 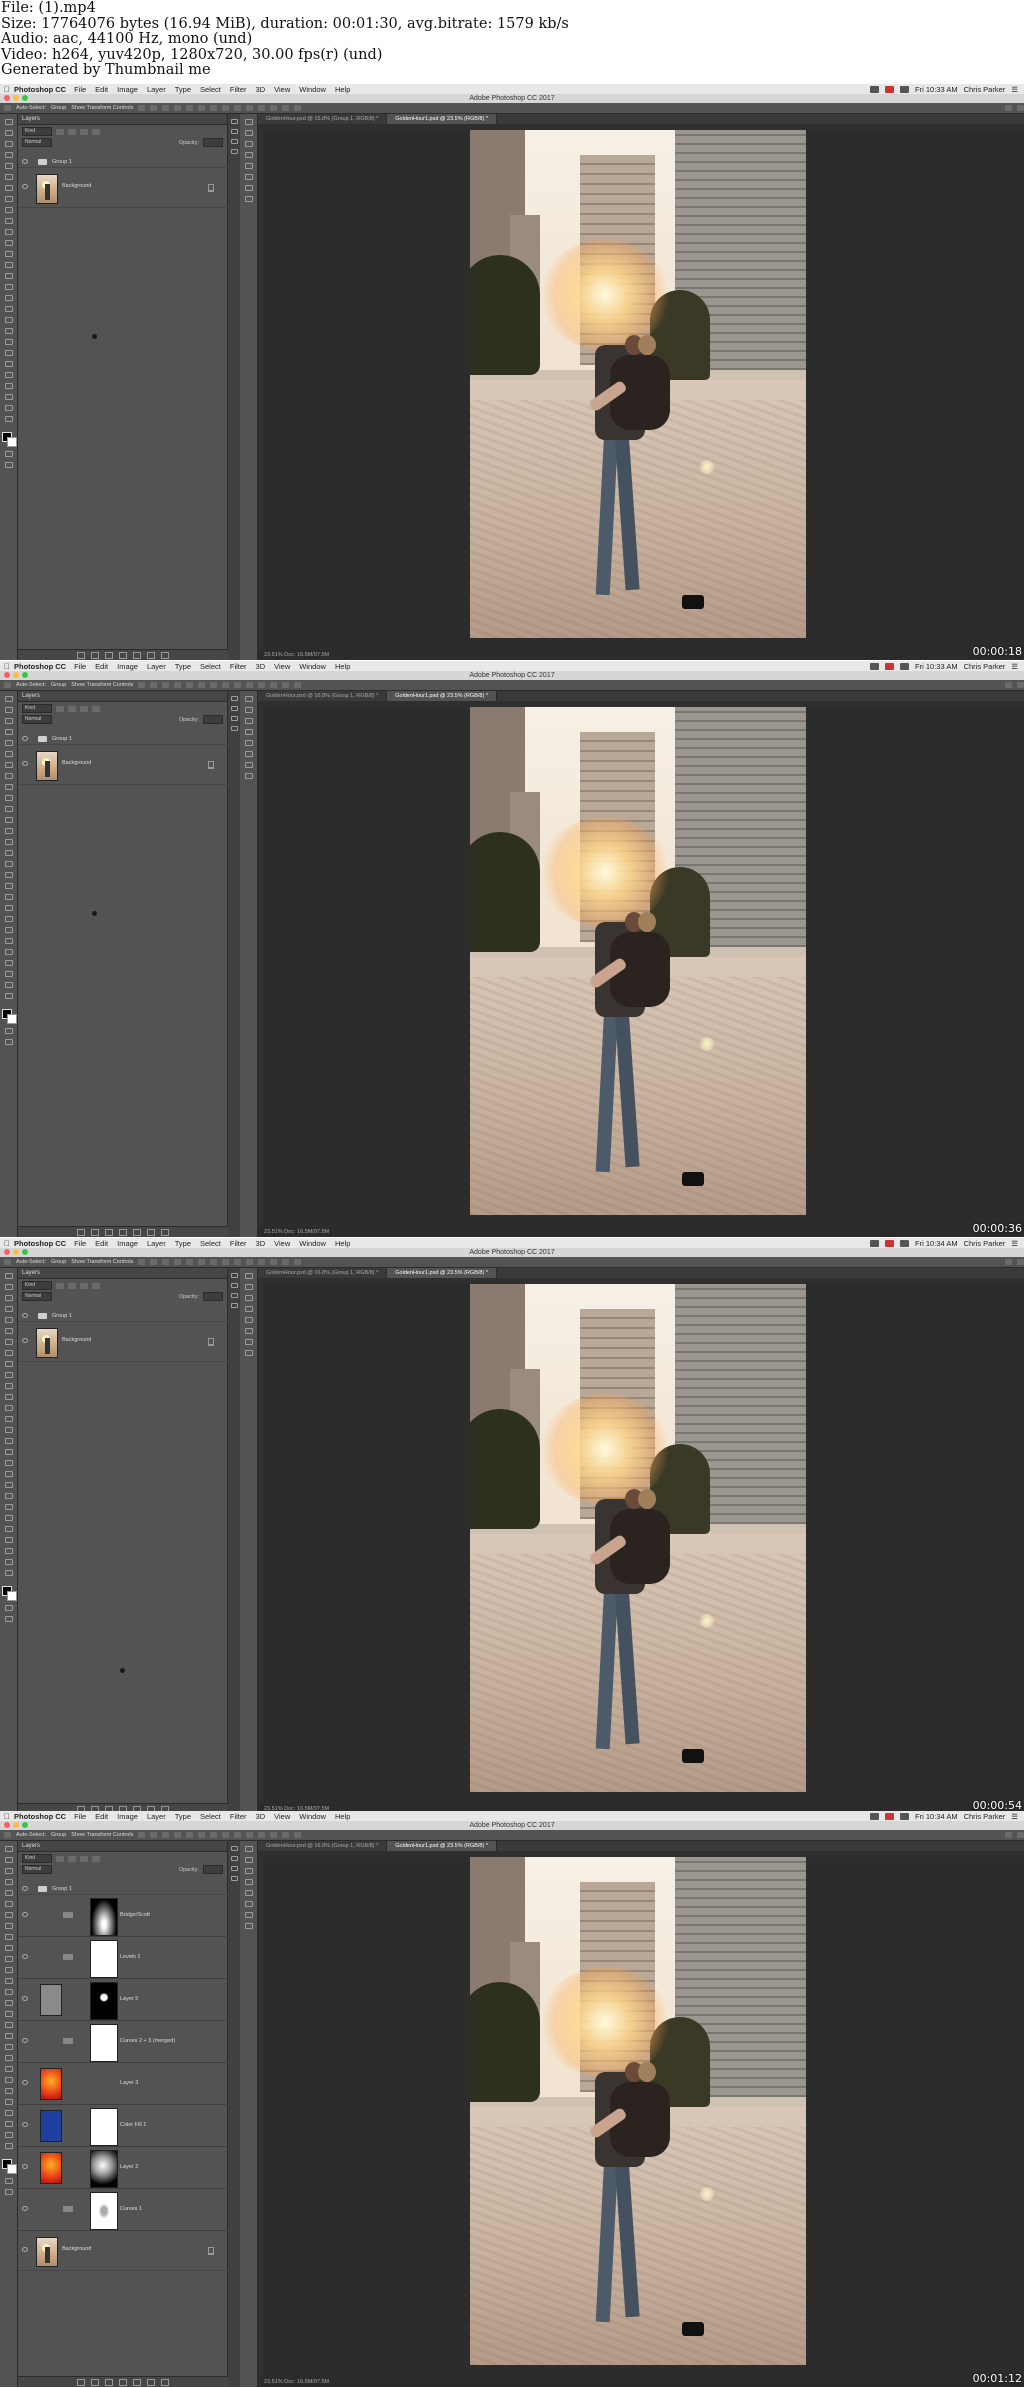 What do you see at coordinates (1014, 666) in the screenshot?
I see `menu-list-icon: ☰` at bounding box center [1014, 666].